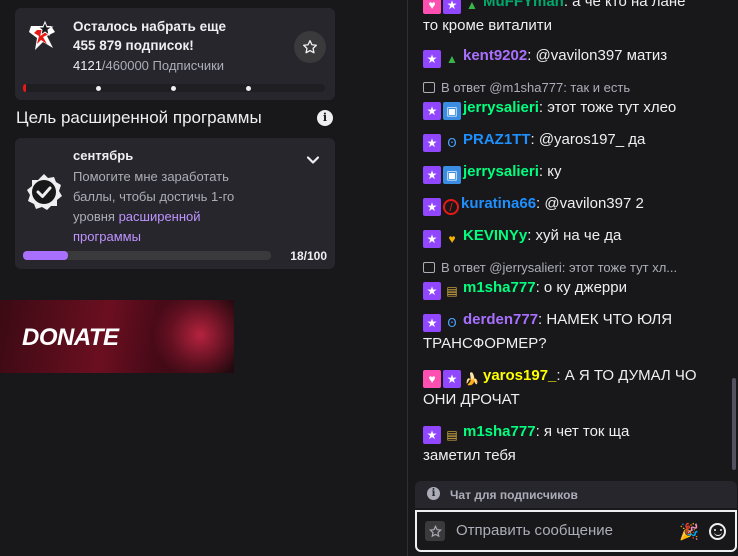 This screenshot has width=738, height=556. What do you see at coordinates (44, 192) in the screenshot?
I see `checkmark-badge-icon` at bounding box center [44, 192].